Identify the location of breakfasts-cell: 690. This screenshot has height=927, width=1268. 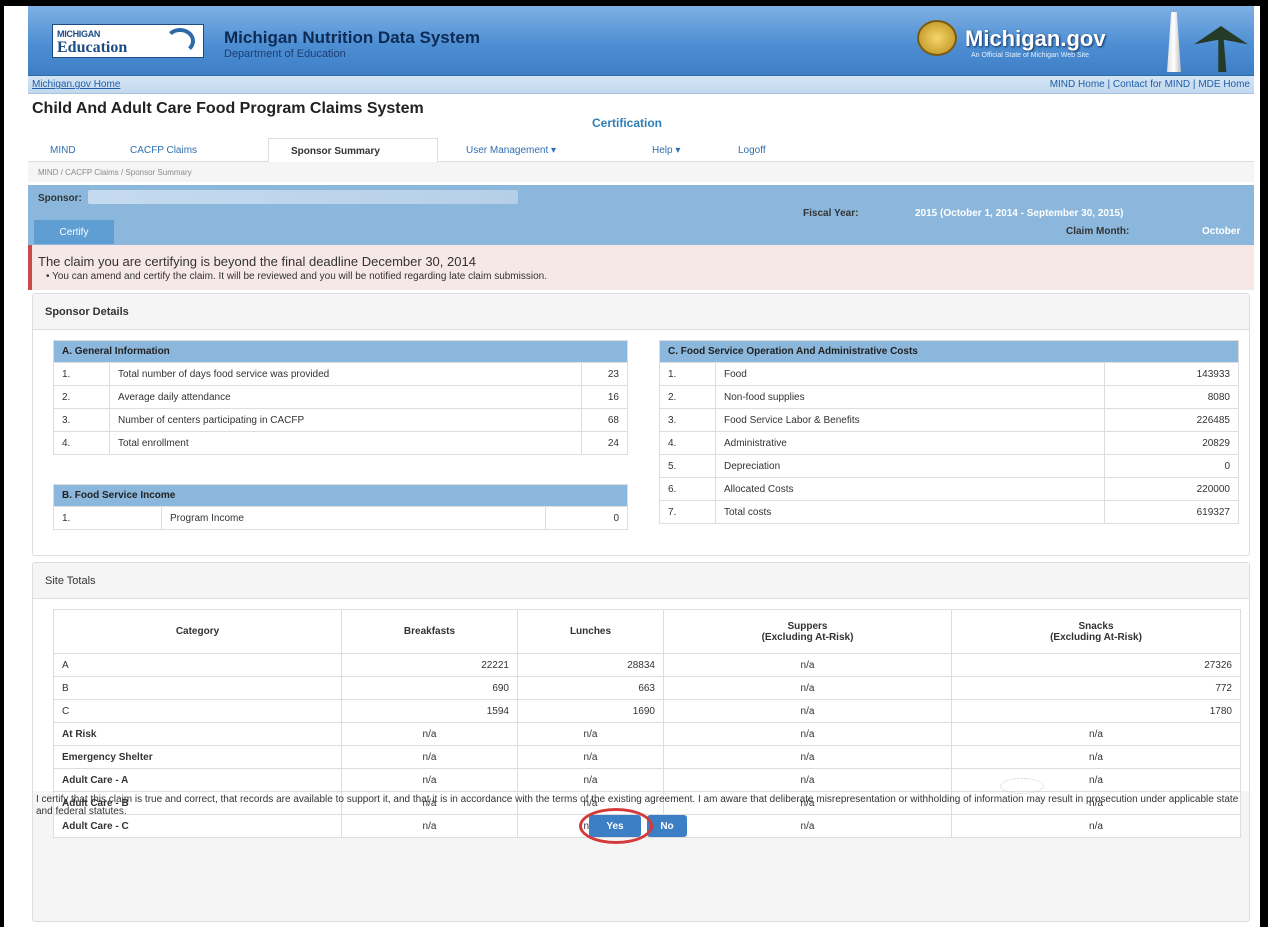
(429, 688).